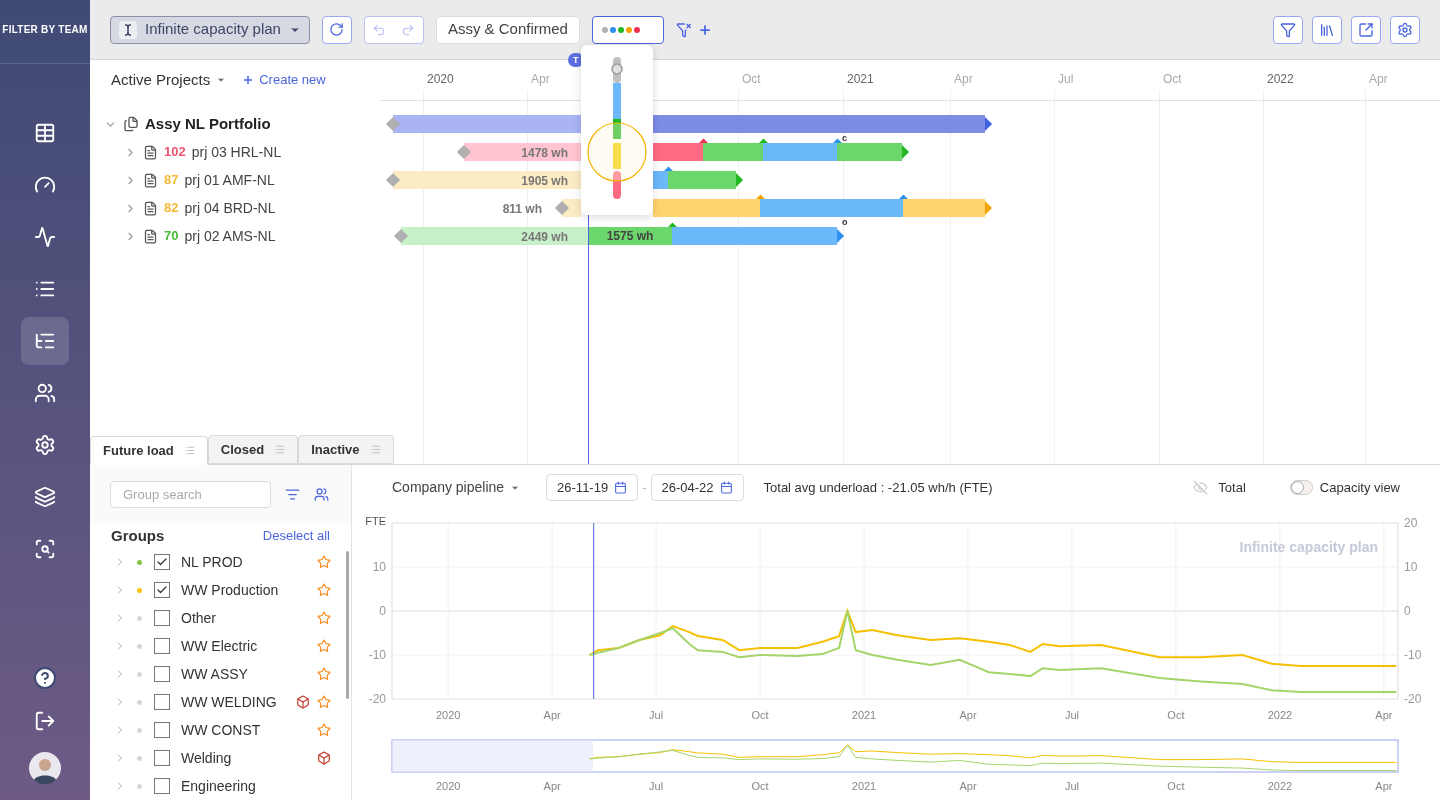 This screenshot has width=1440, height=800. I want to click on project-name: prj 02 AMS-NL, so click(230, 236).